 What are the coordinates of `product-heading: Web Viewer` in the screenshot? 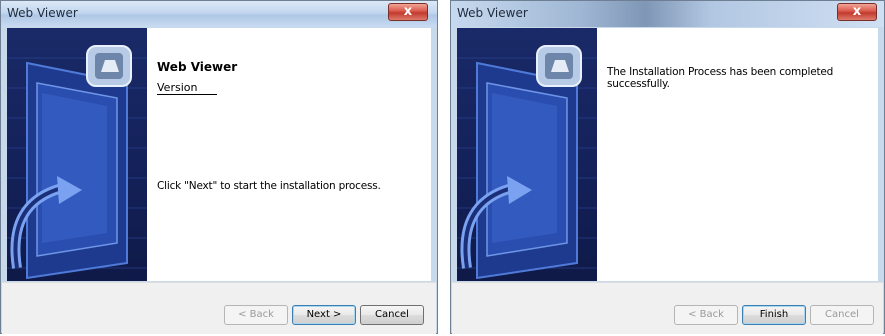 It's located at (197, 67).